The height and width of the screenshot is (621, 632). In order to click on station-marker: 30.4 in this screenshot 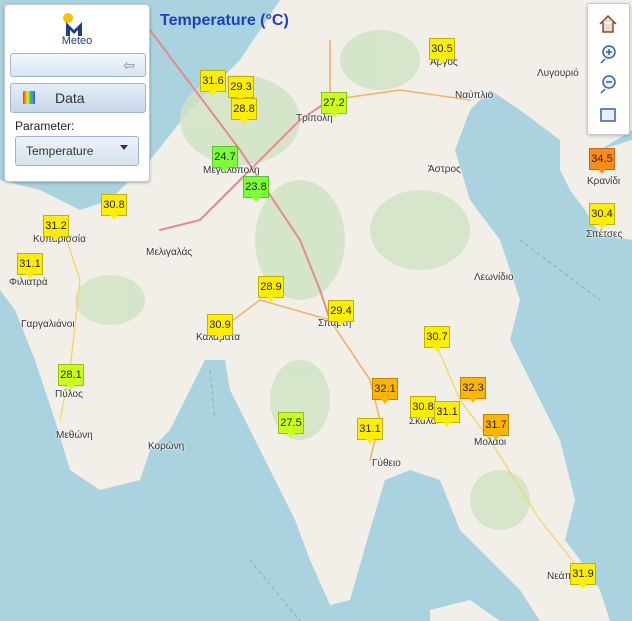, I will do `click(602, 216)`.